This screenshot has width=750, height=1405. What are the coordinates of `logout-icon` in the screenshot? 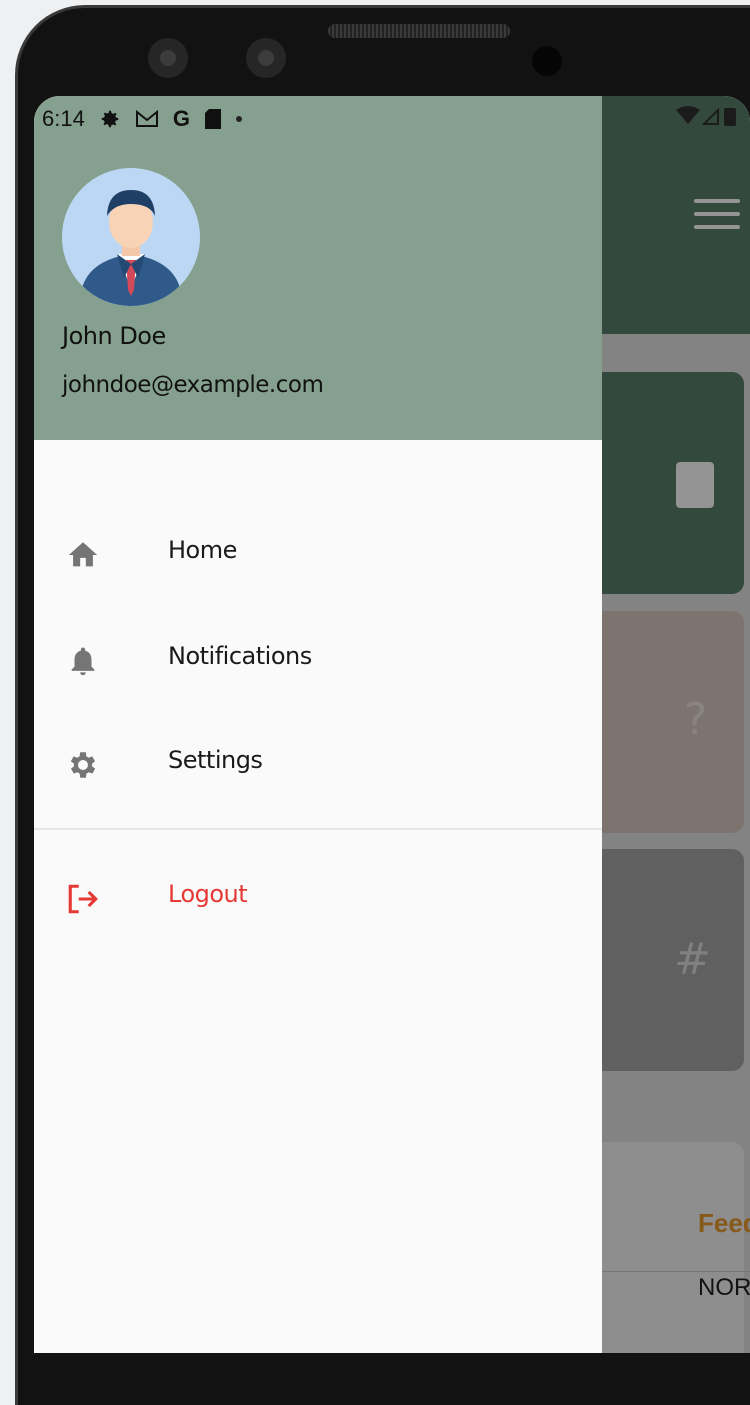 It's located at (83, 899).